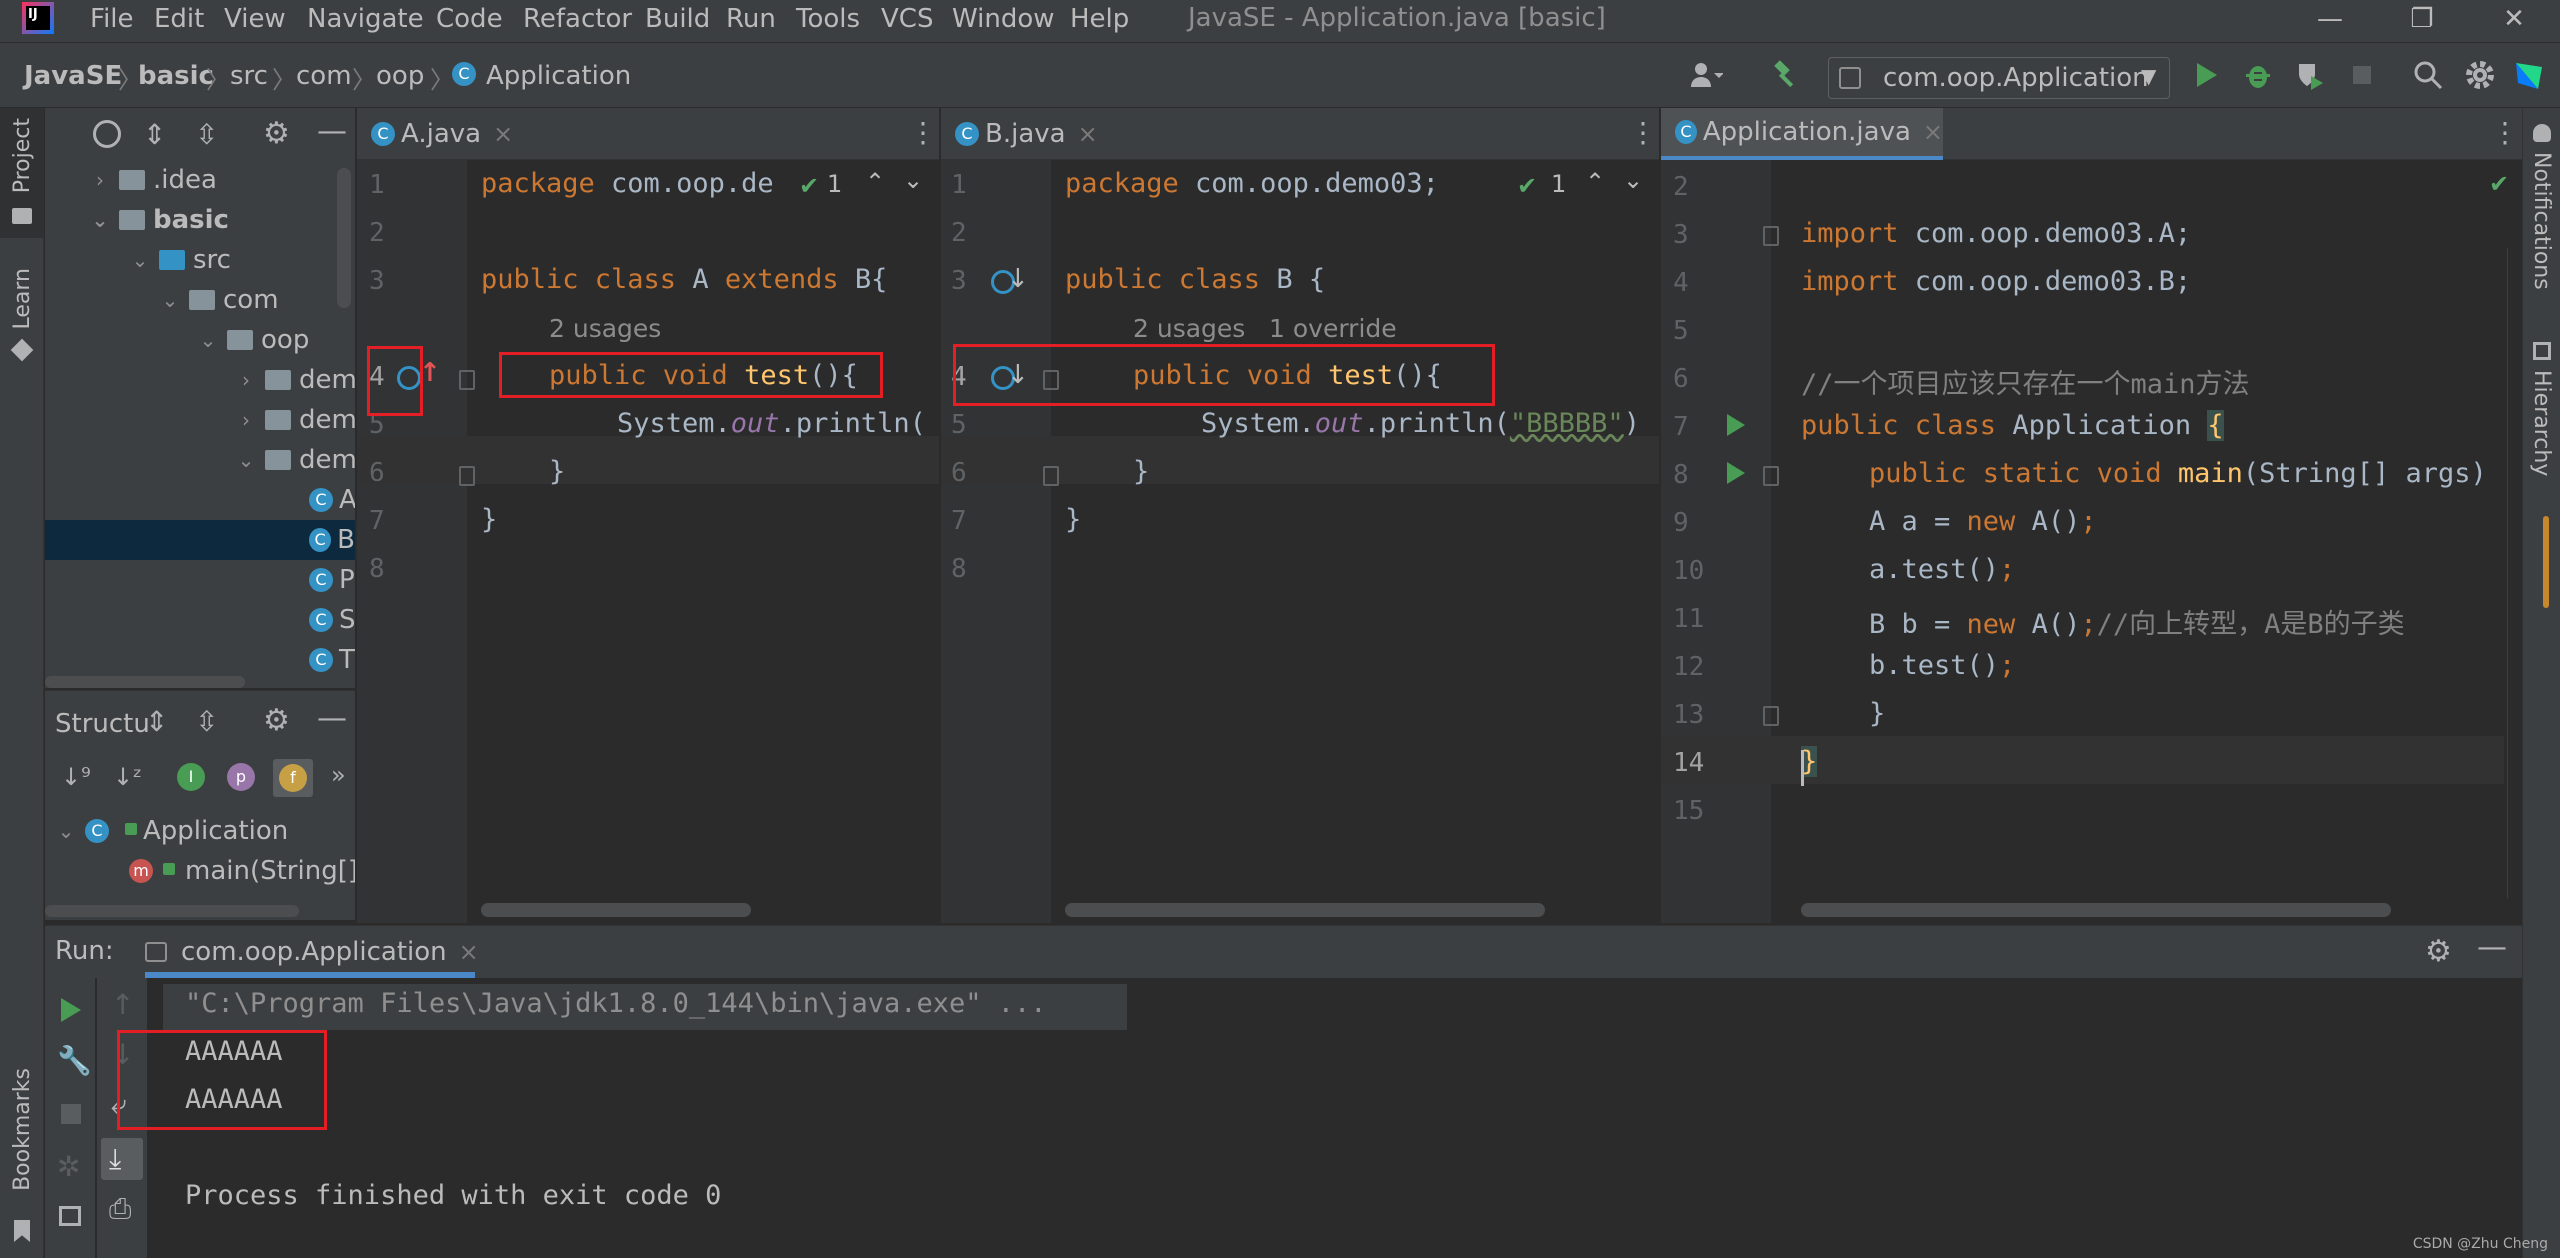 The image size is (2560, 1258). I want to click on bell-icon, so click(2542, 133).